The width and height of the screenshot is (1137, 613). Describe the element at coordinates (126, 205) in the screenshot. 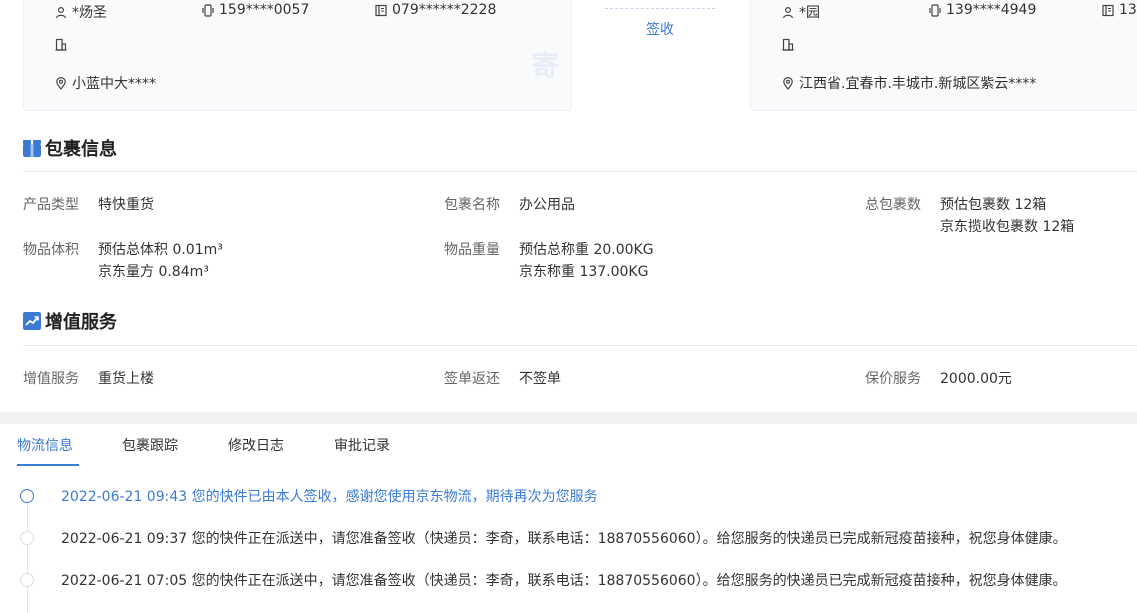

I see `product-type-value: 特快重货` at that location.